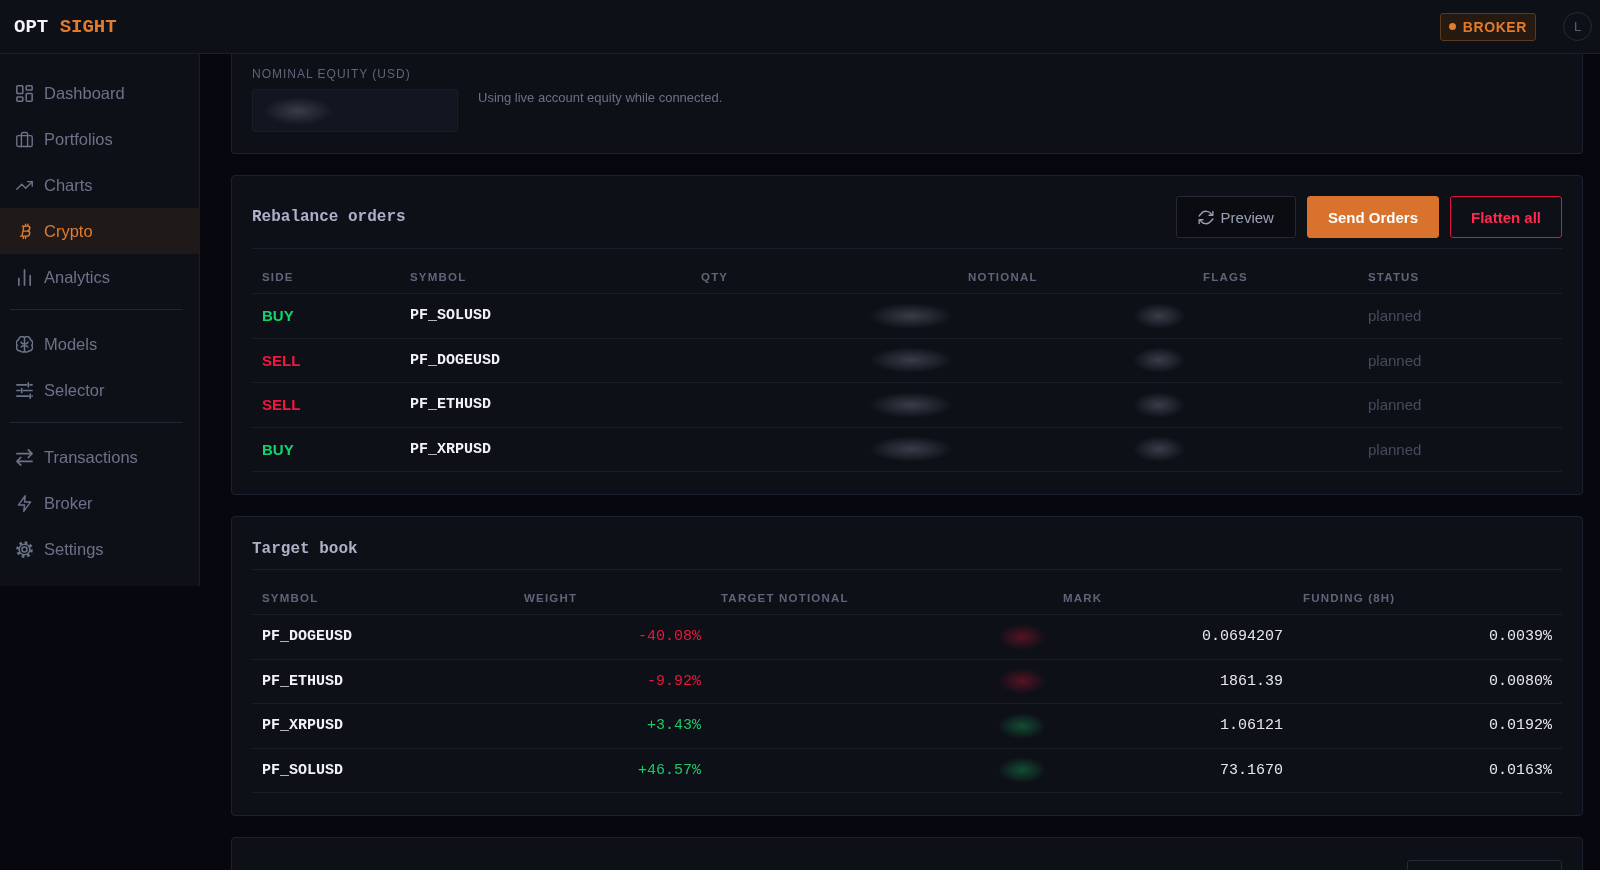 The width and height of the screenshot is (1600, 870). What do you see at coordinates (1372, 217) in the screenshot?
I see `send-orders-button: Send Orders` at bounding box center [1372, 217].